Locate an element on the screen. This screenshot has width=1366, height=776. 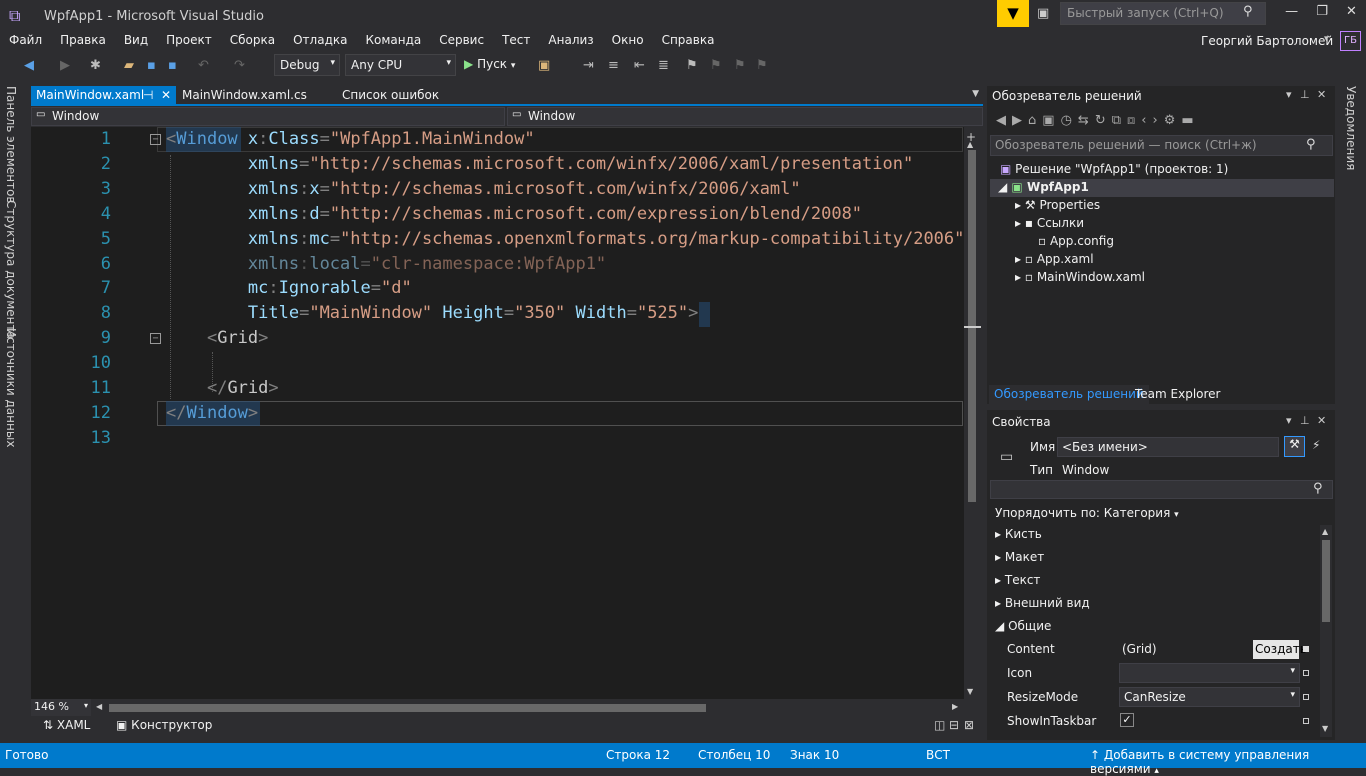
properties-search-input is located at coordinates (1161, 489).